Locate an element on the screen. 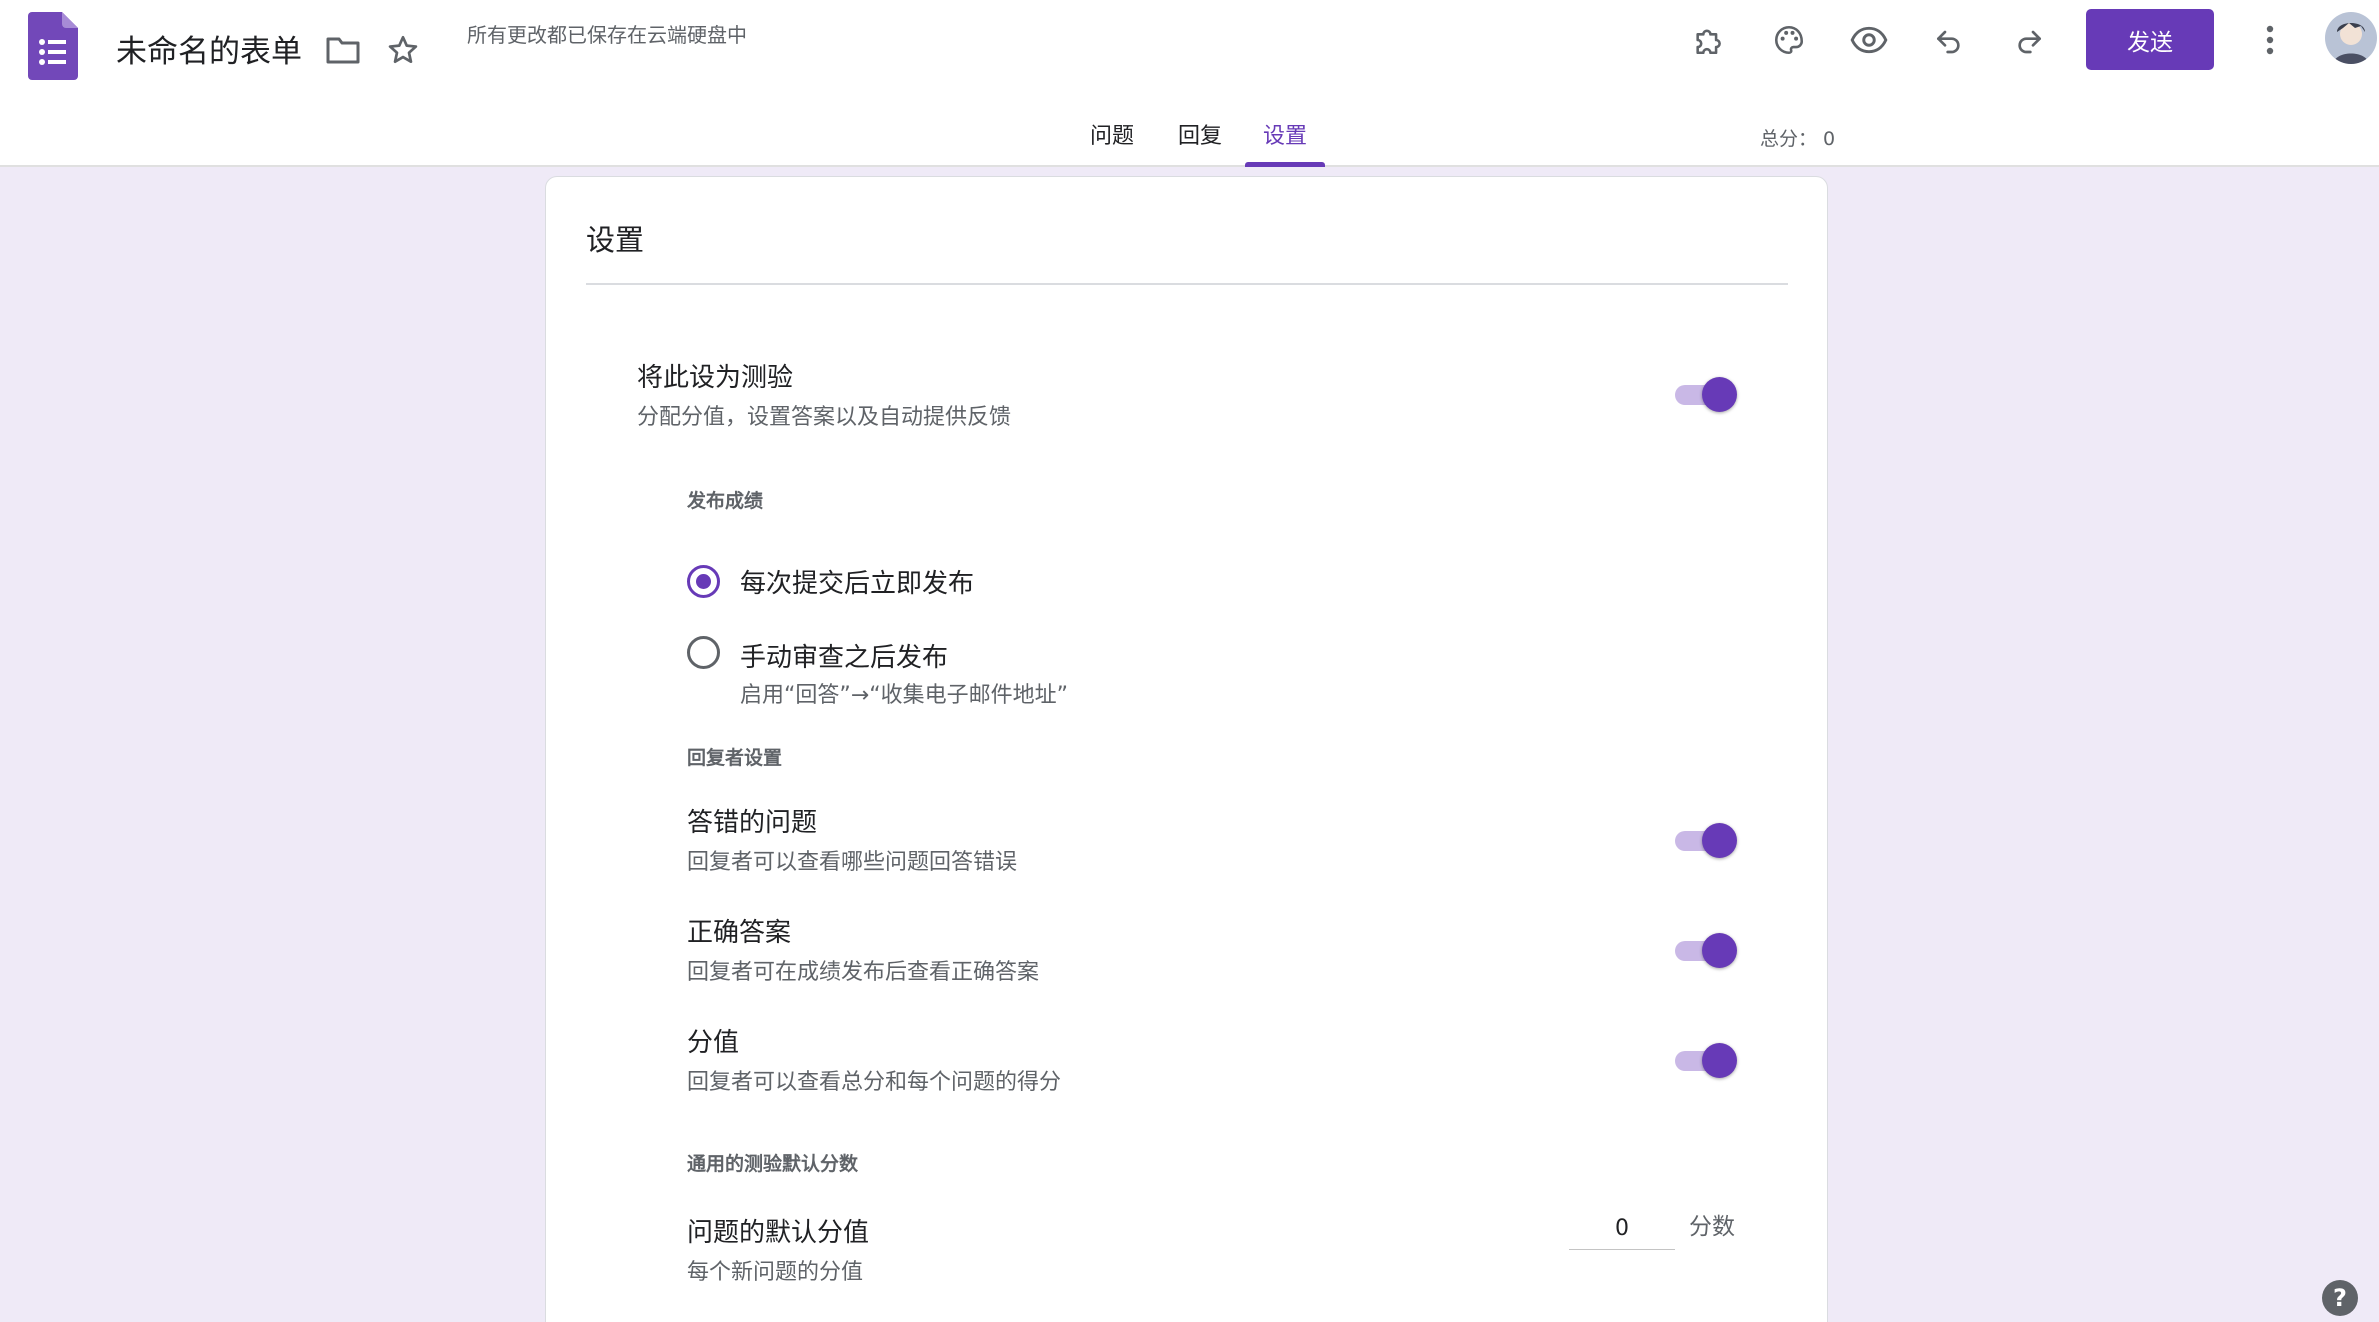  active-tab-indicator is located at coordinates (1285, 164).